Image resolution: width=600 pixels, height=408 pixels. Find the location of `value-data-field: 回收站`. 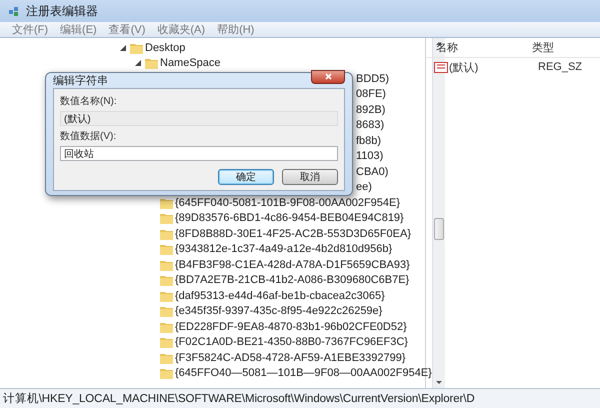

value-data-field: 回收站 is located at coordinates (199, 153).